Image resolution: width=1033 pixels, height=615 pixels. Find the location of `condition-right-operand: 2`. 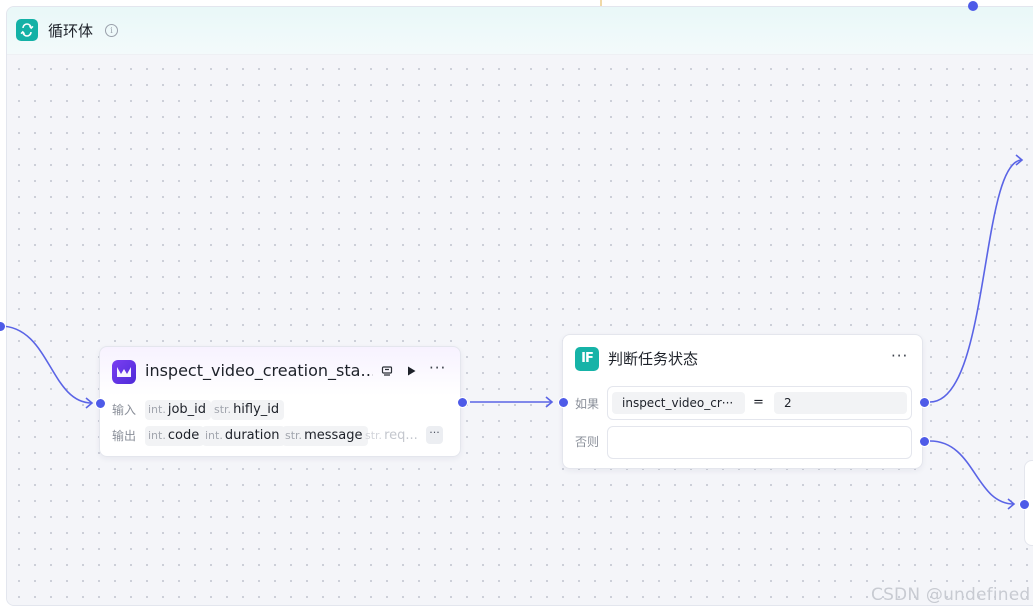

condition-right-operand: 2 is located at coordinates (840, 403).